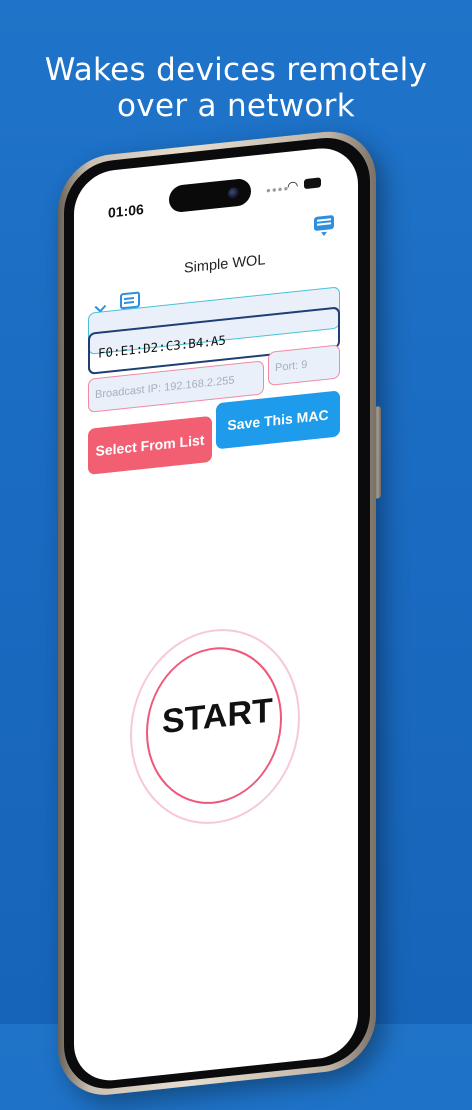  What do you see at coordinates (304, 365) in the screenshot?
I see `port-input: Port: 9` at bounding box center [304, 365].